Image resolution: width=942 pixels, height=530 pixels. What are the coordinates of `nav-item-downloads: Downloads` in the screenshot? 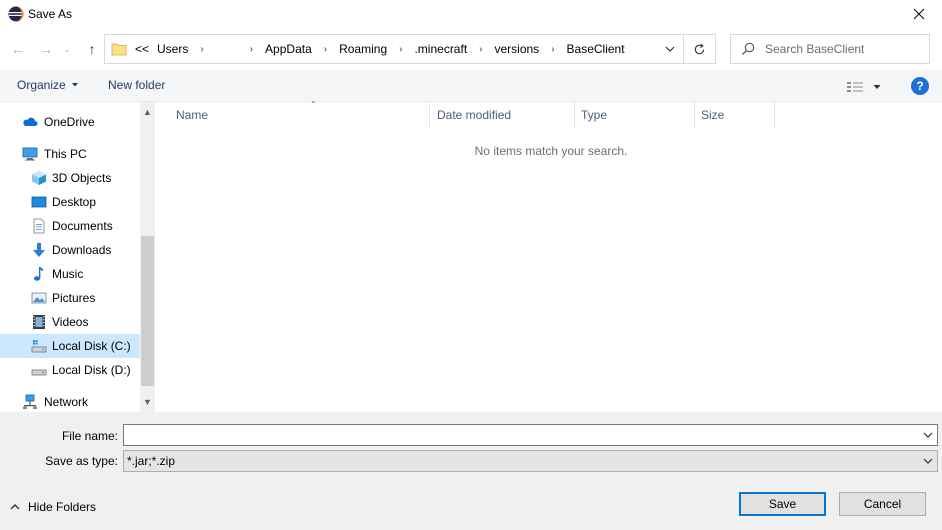 It's located at (70, 250).